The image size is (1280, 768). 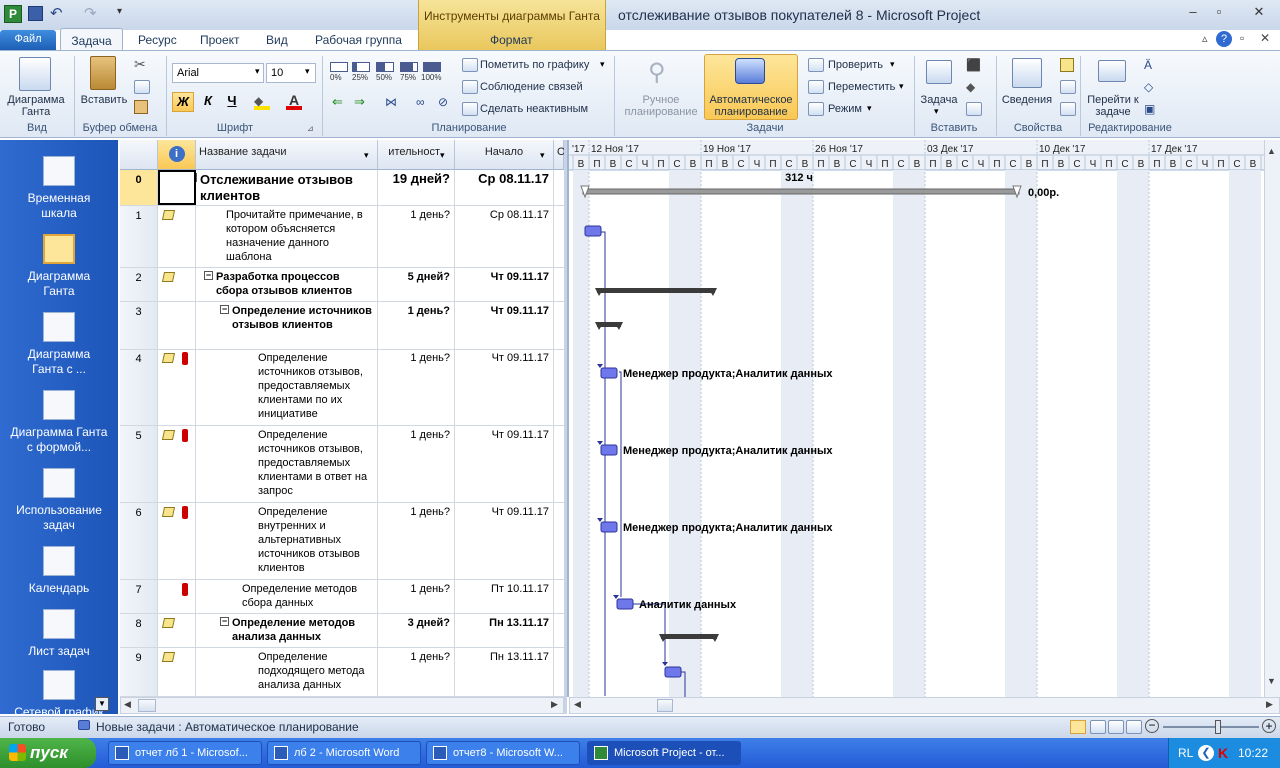 What do you see at coordinates (139, 672) in the screenshot?
I see `row-id: 9` at bounding box center [139, 672].